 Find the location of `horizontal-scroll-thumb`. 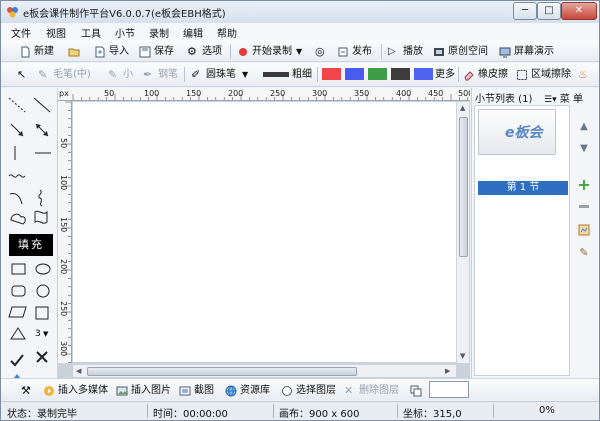

horizontal-scroll-thumb is located at coordinates (222, 371).